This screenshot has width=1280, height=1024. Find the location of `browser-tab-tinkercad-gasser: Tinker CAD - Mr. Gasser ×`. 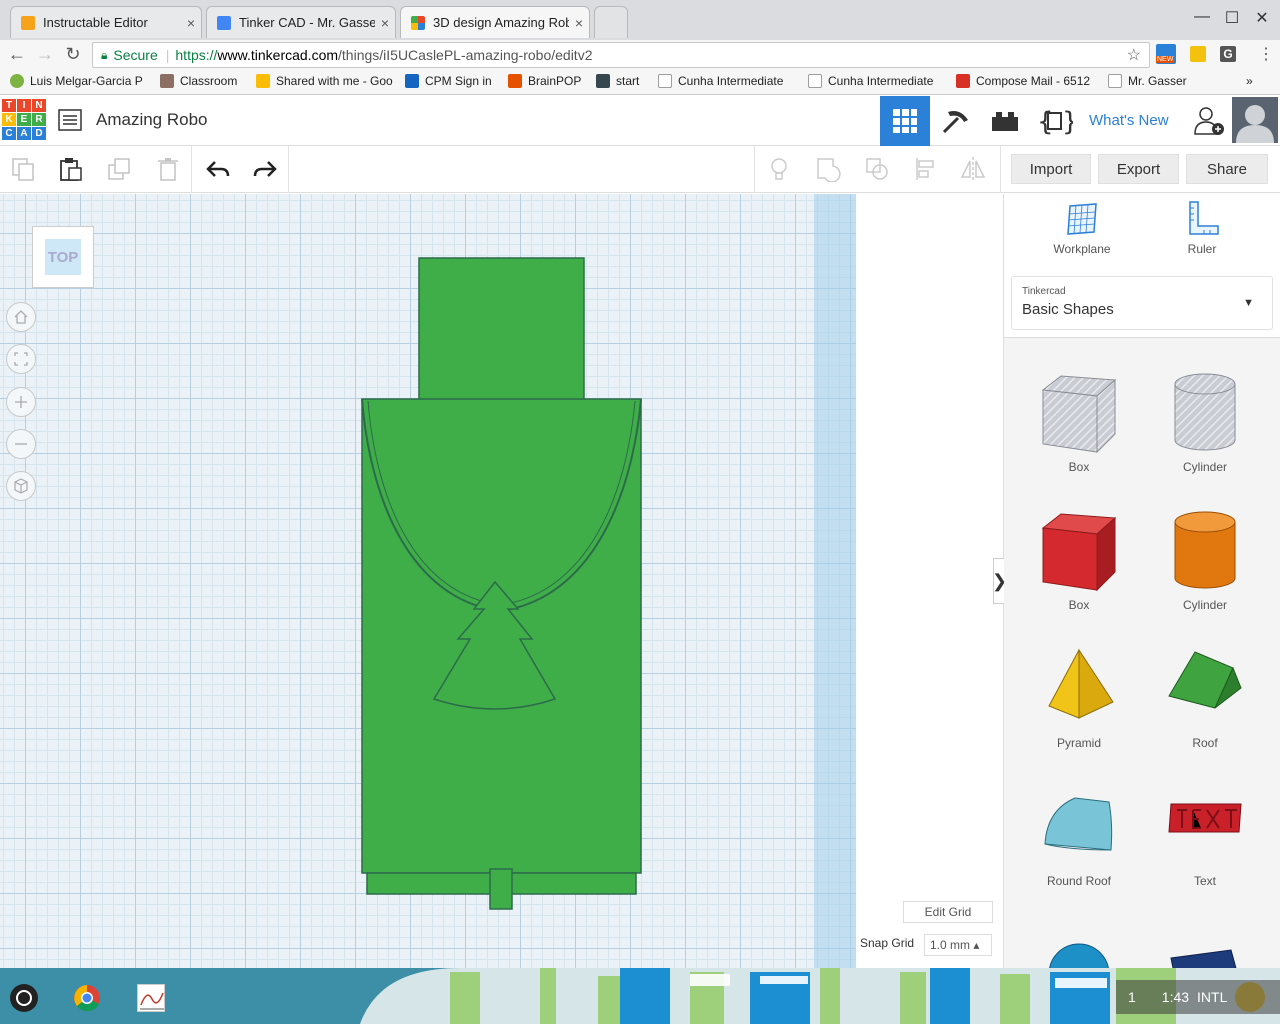

browser-tab-tinkercad-gasser: Tinker CAD - Mr. Gasser × is located at coordinates (301, 22).